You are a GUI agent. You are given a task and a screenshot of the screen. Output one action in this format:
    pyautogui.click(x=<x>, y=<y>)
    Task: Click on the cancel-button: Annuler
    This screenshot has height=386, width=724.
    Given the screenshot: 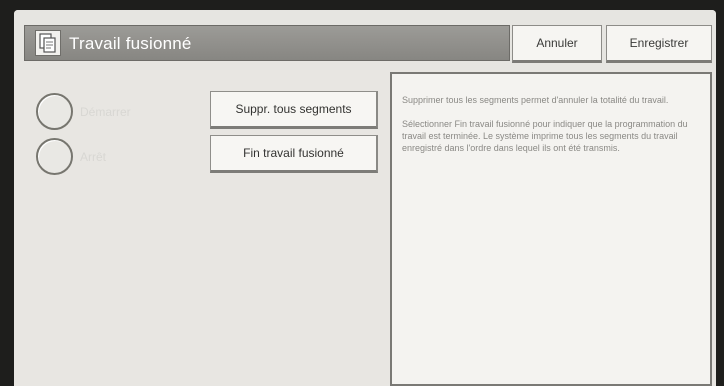 What is the action you would take?
    pyautogui.click(x=557, y=44)
    